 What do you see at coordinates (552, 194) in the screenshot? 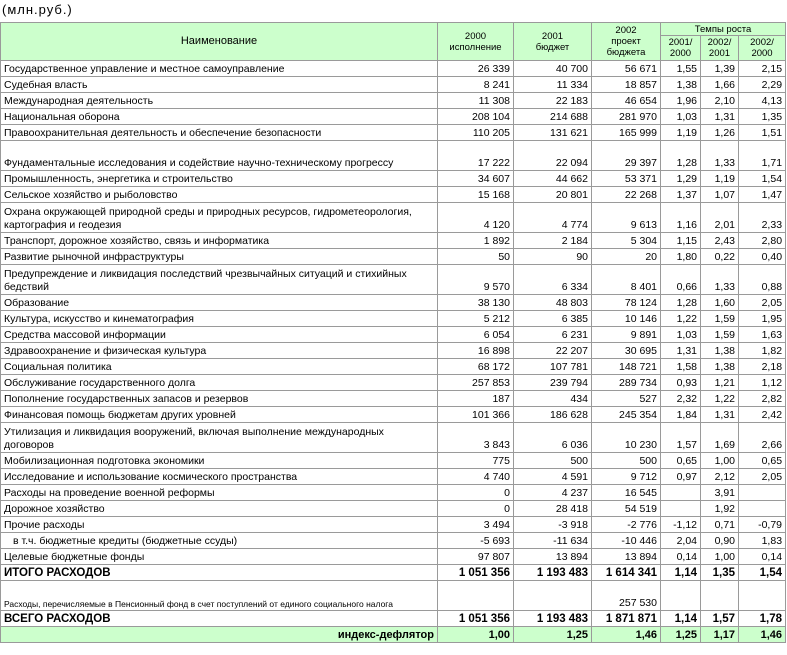
I see `row-value: 20 801` at bounding box center [552, 194].